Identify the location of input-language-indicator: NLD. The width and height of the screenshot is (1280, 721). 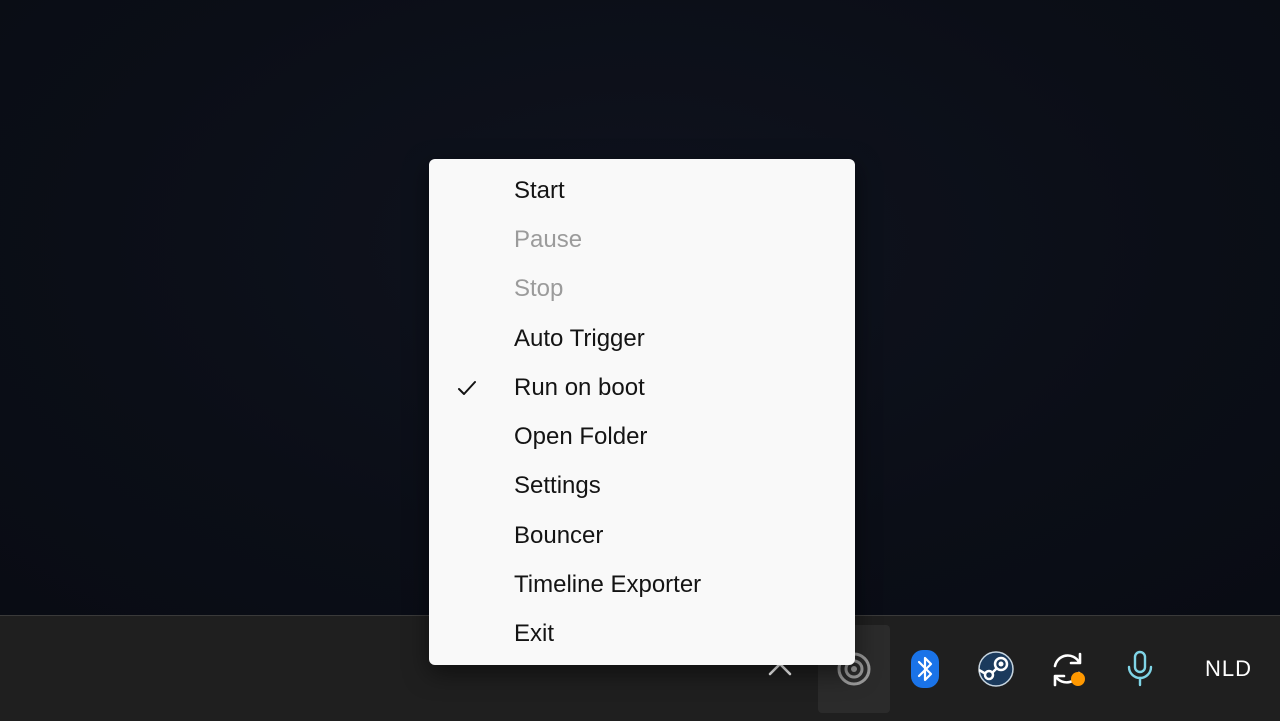
(1228, 669).